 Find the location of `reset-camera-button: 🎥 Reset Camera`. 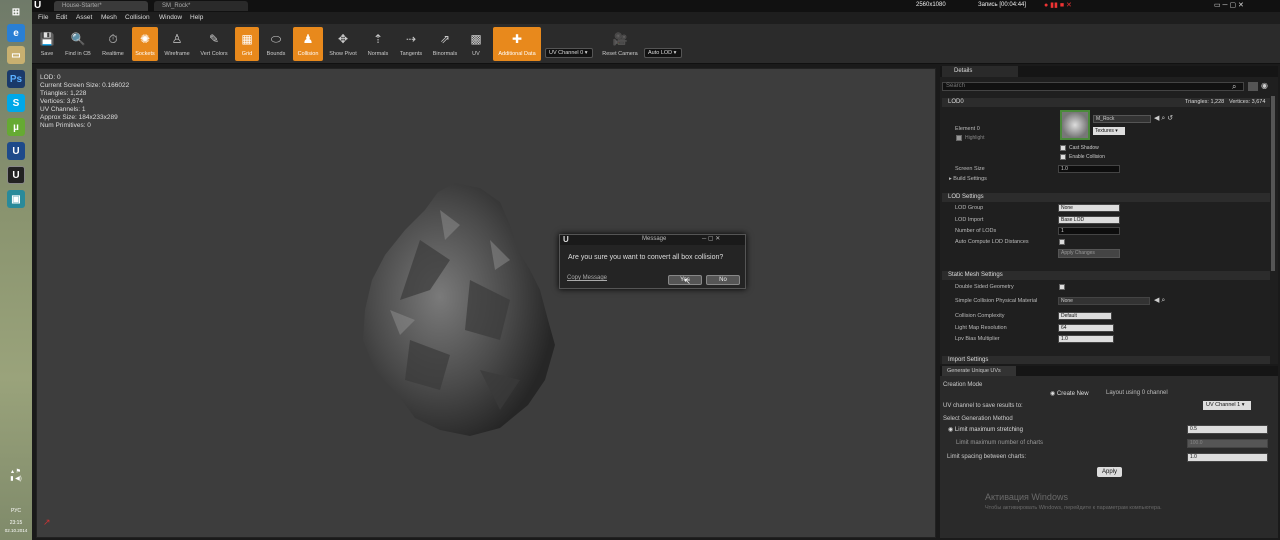

reset-camera-button: 🎥 Reset Camera is located at coordinates (620, 44).